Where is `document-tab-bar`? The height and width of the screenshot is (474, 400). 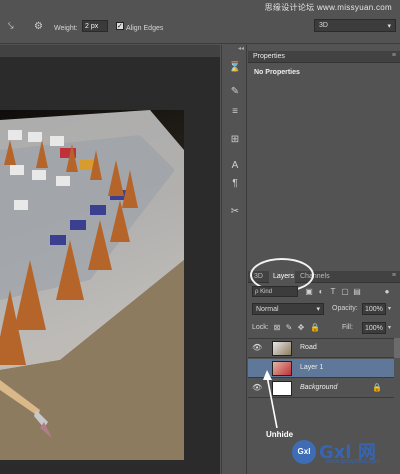
document-tab-bar is located at coordinates (110, 51).